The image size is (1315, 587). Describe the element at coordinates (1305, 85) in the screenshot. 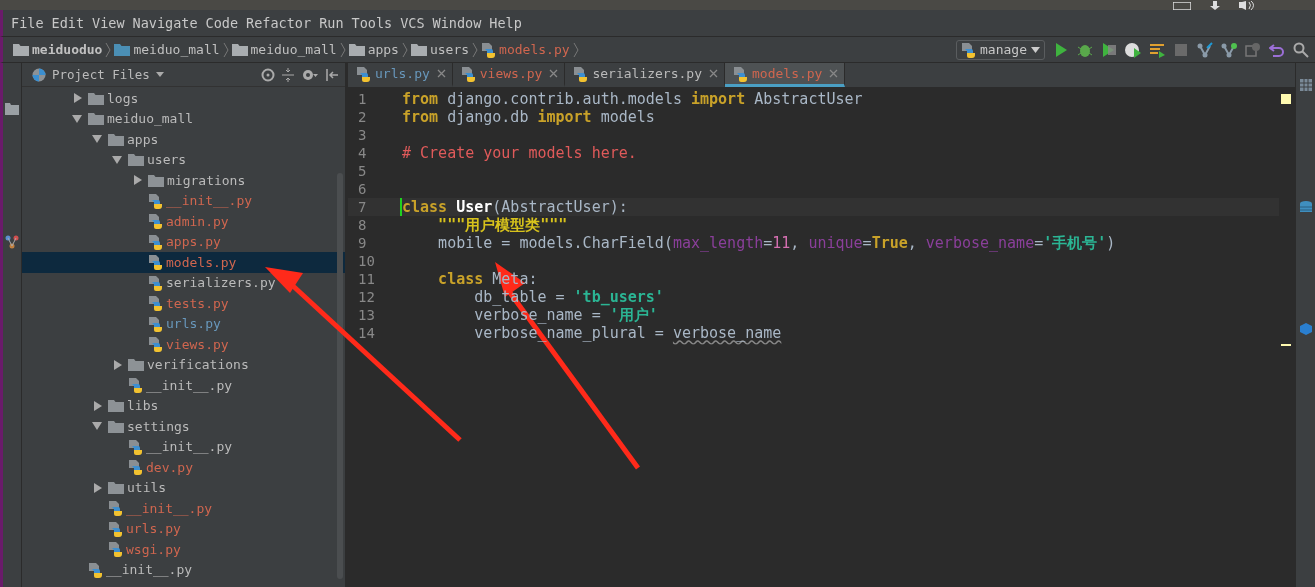

I see `grid-icon` at that location.